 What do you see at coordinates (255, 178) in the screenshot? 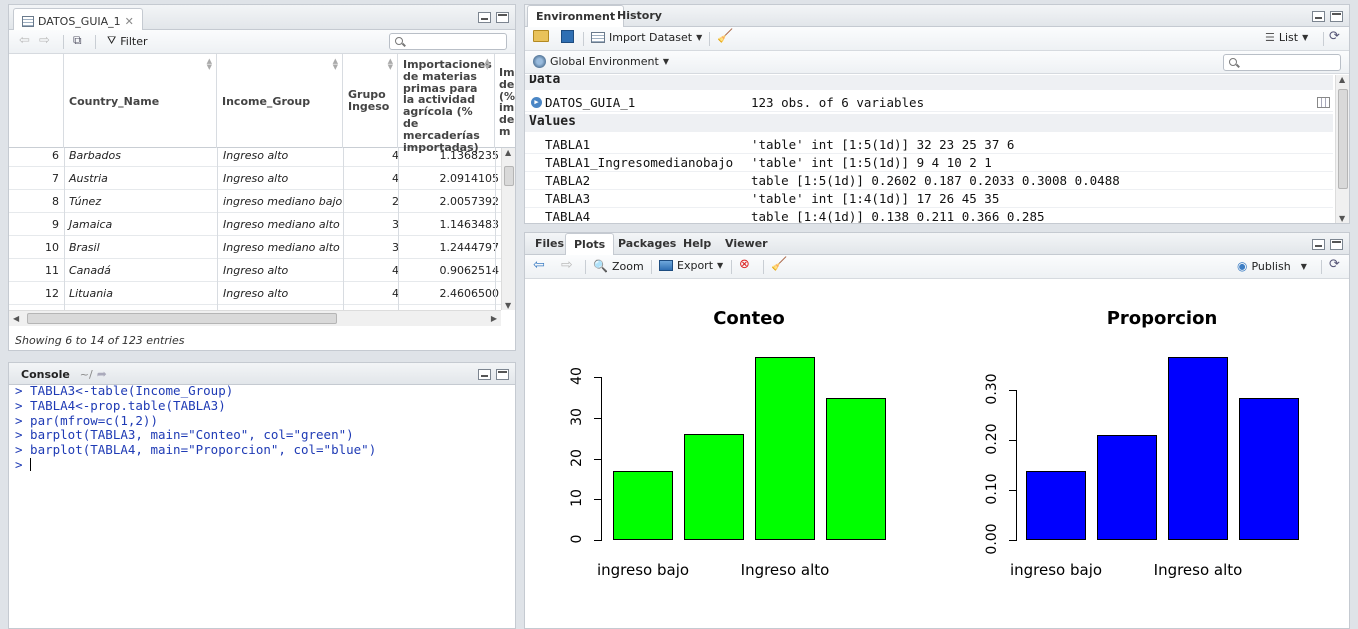
I see `table-row: 7 Austria Ingreso alto 4 2.0914105` at bounding box center [255, 178].